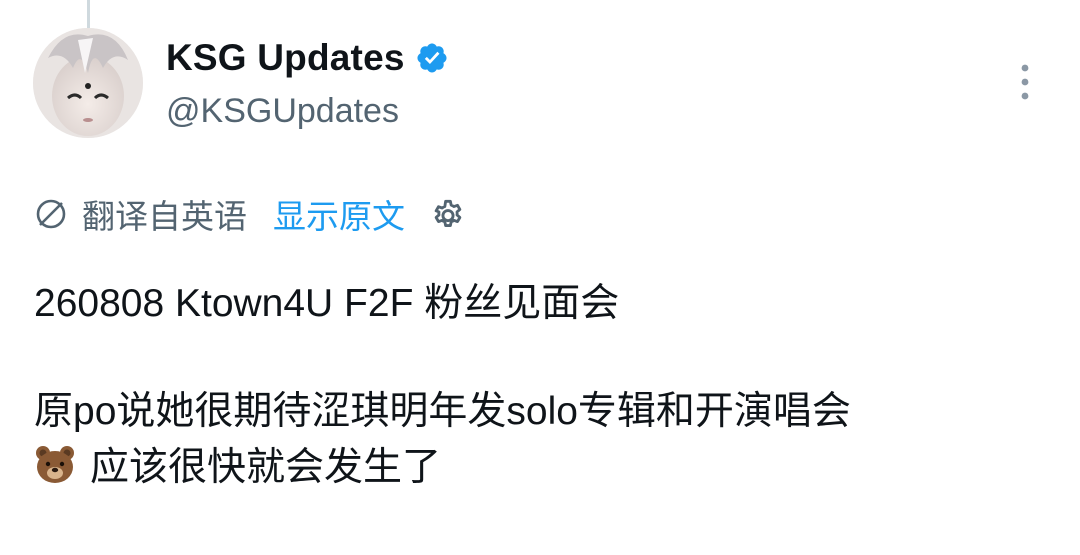  Describe the element at coordinates (250, 214) in the screenshot. I see `translation-bar: 翻译自英语 显示原文` at that location.